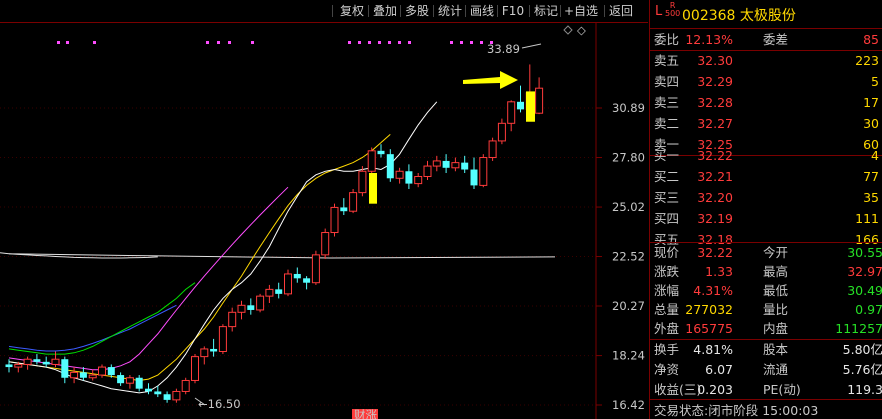 This screenshot has height=419, width=882. I want to click on quote-label: 量比, so click(776, 309).